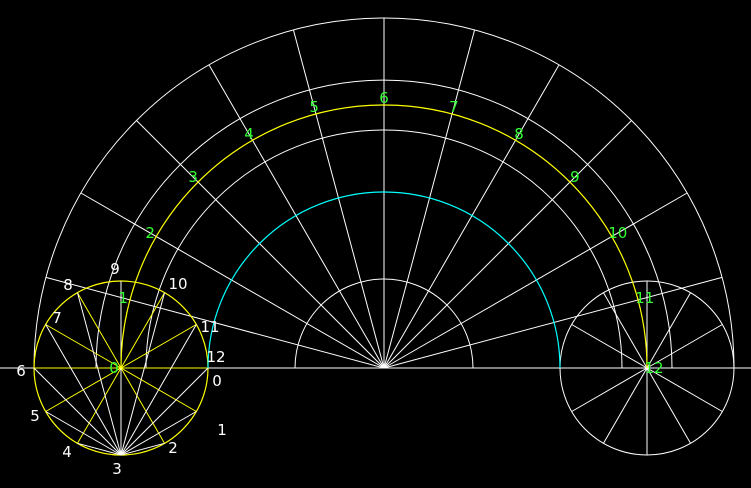 This screenshot has height=488, width=751. What do you see at coordinates (454, 107) in the screenshot?
I see `center-label-7: 7` at bounding box center [454, 107].